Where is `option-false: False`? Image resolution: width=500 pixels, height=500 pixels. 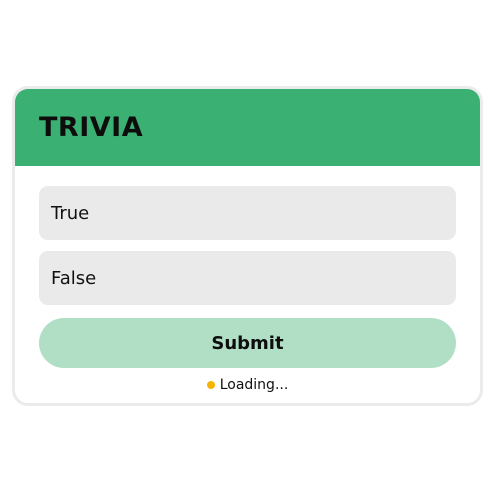 option-false: False is located at coordinates (247, 278).